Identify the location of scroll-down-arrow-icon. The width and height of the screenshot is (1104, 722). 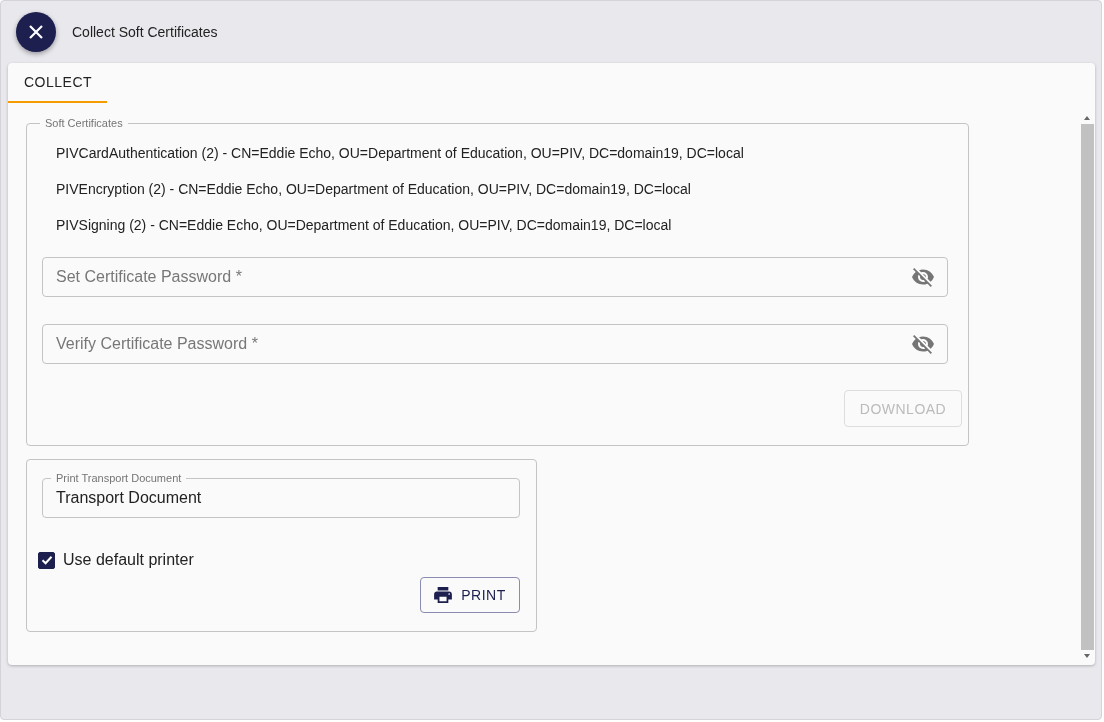
(1087, 656).